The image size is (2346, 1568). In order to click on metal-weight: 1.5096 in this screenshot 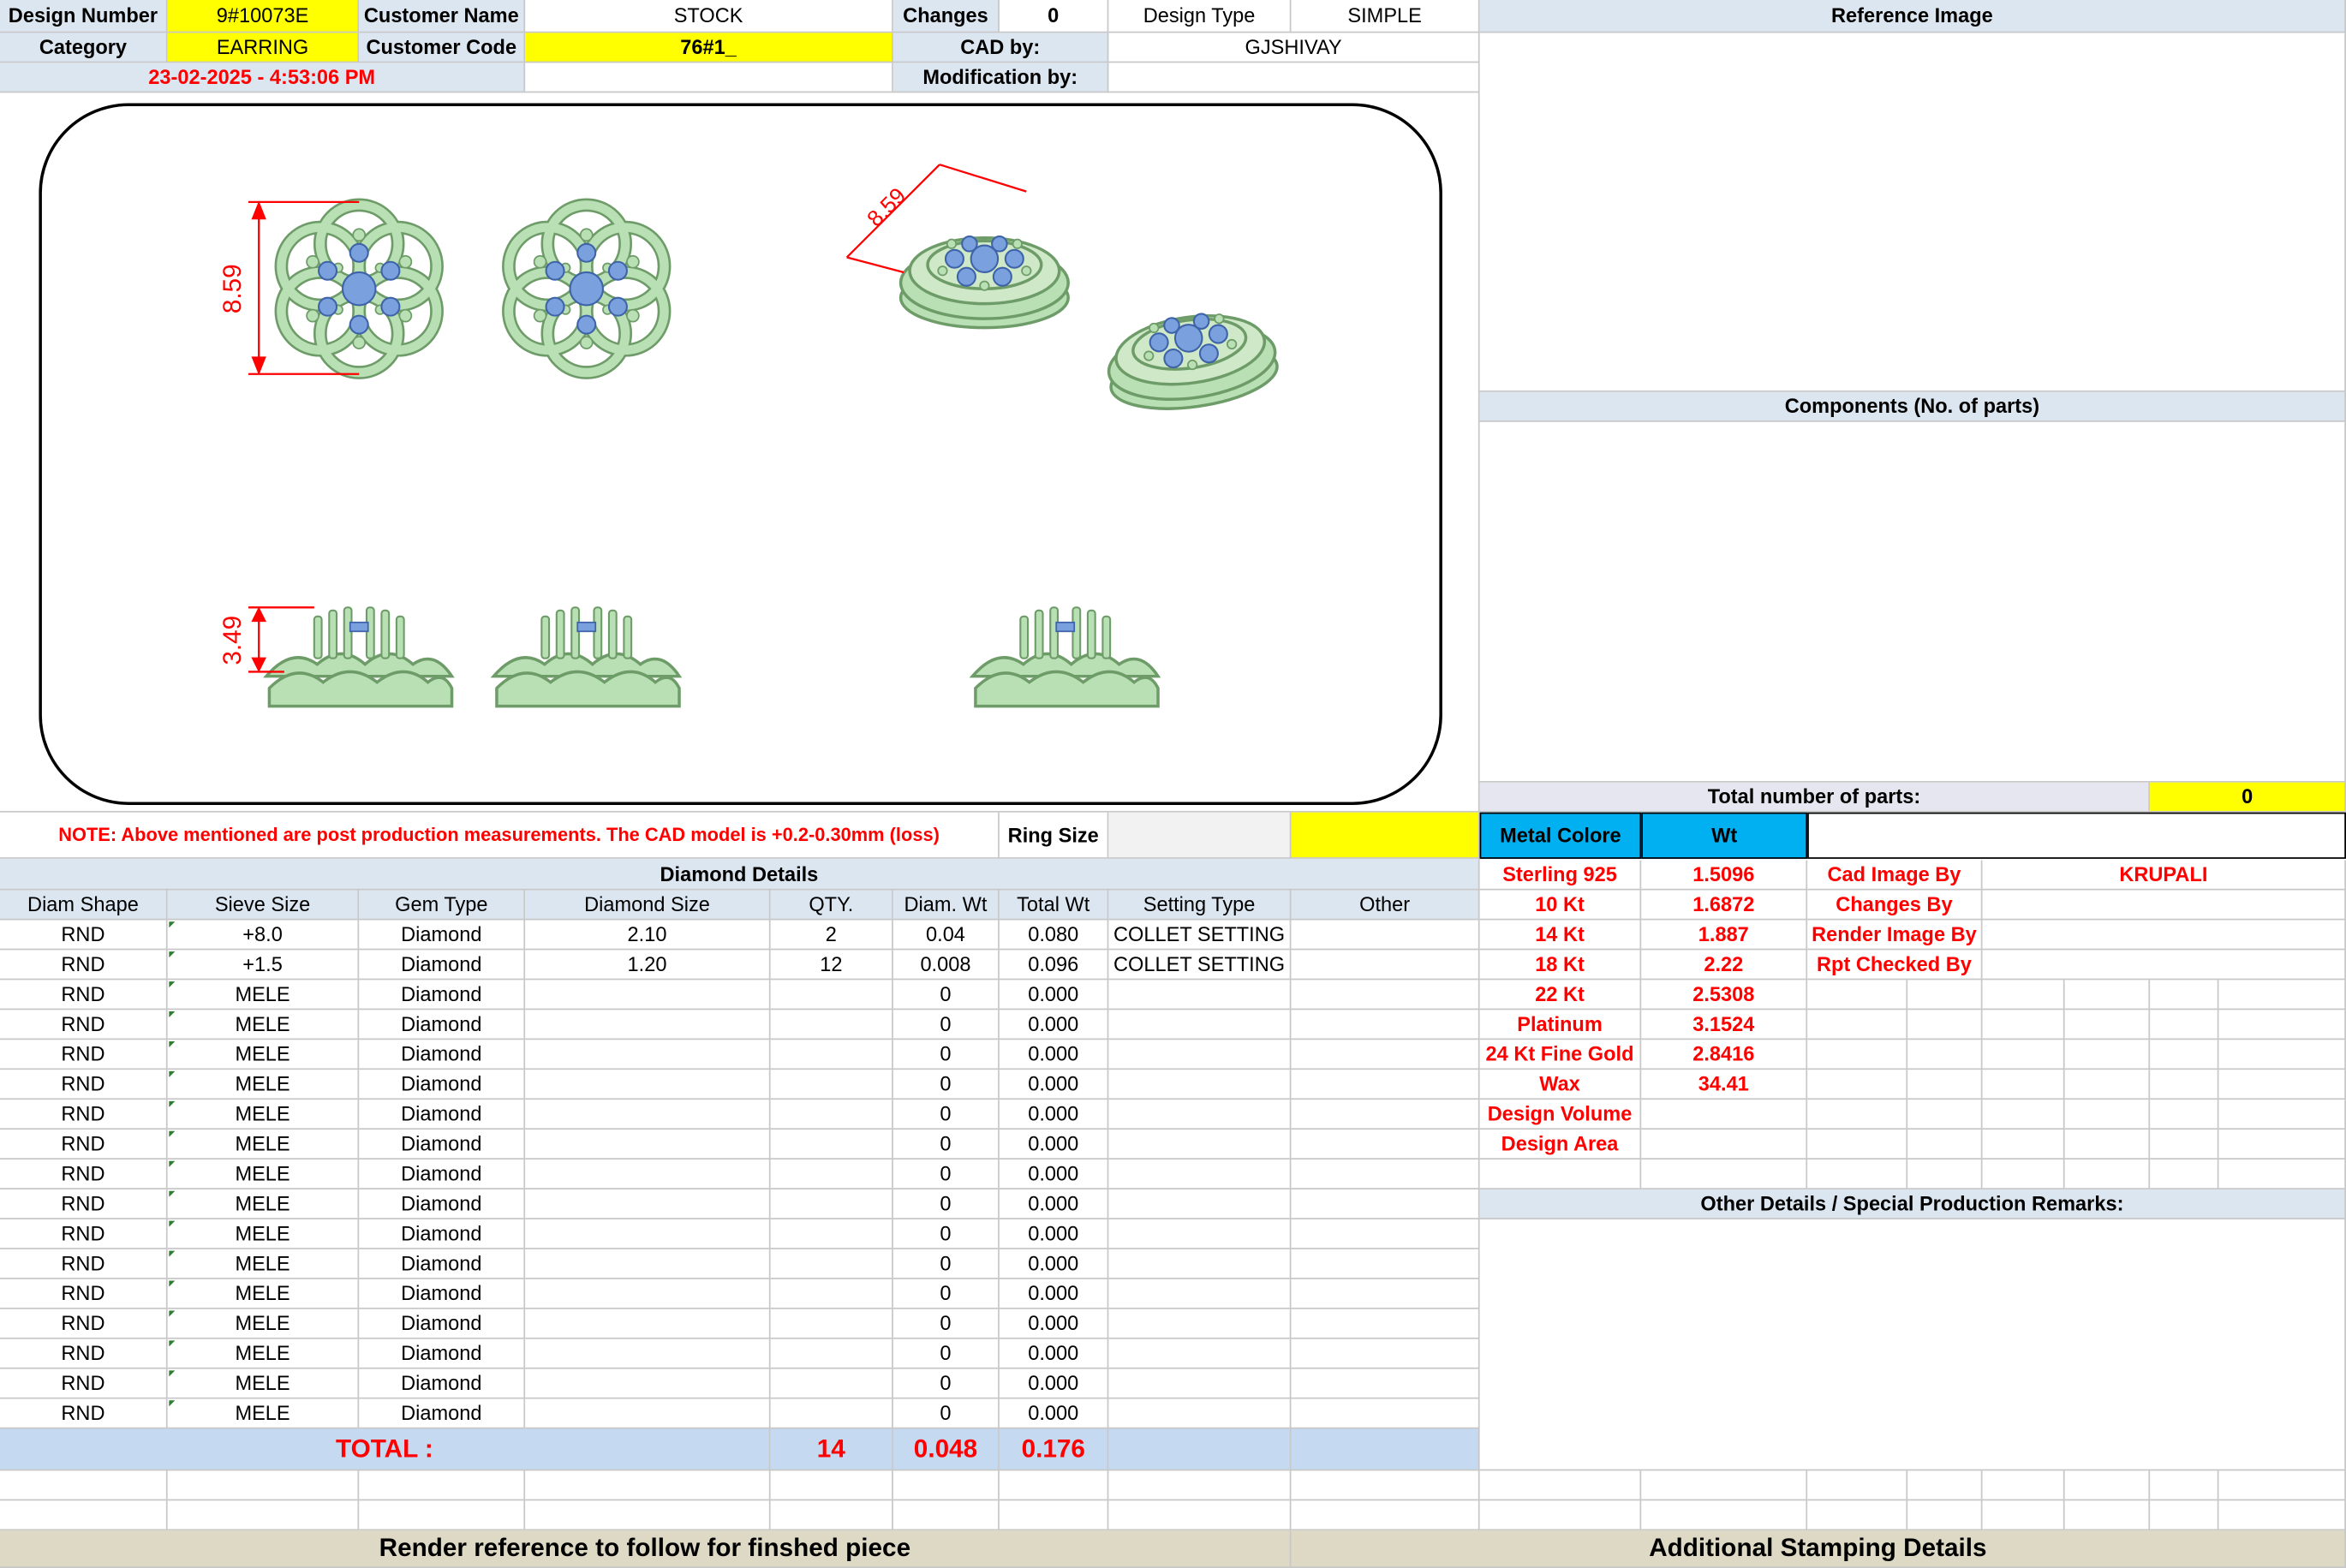, I will do `click(1724, 876)`.